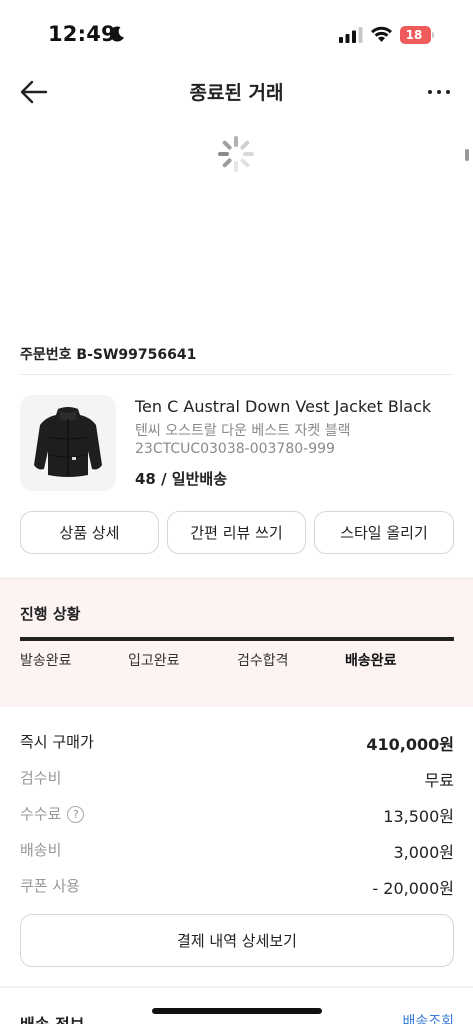  Describe the element at coordinates (41, 778) in the screenshot. I see `inspection-fee-label: 검수비` at that location.